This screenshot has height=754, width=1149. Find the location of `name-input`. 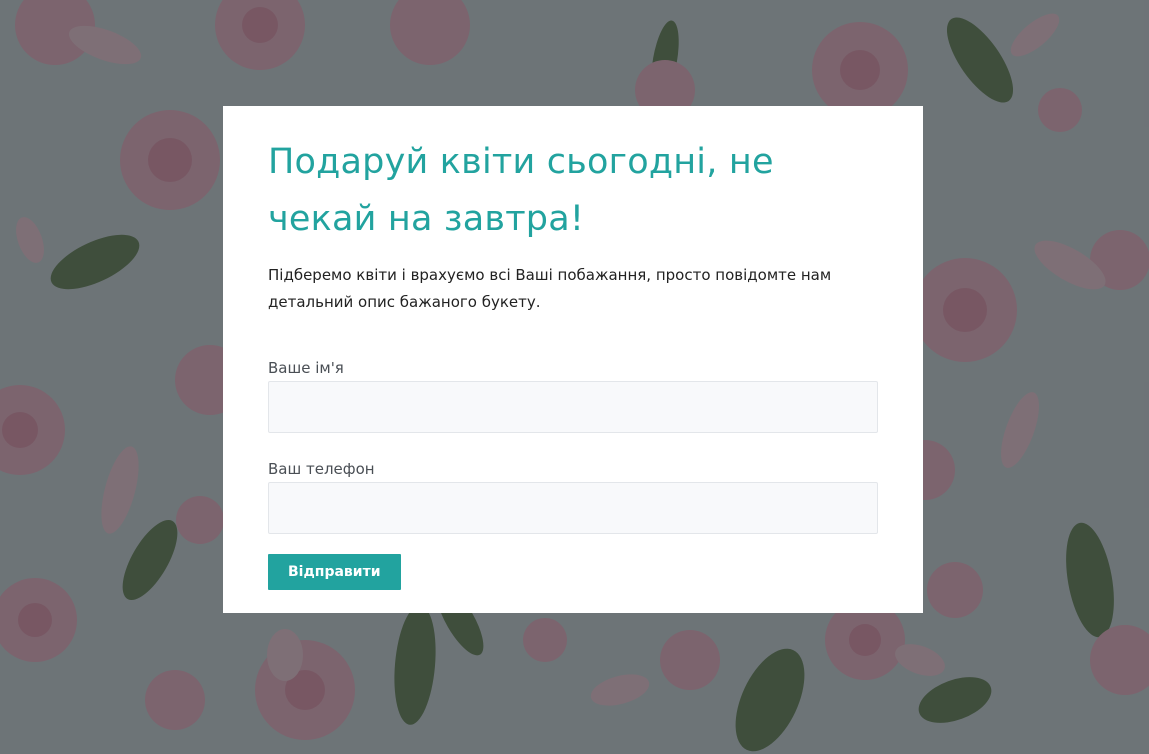

name-input is located at coordinates (573, 407).